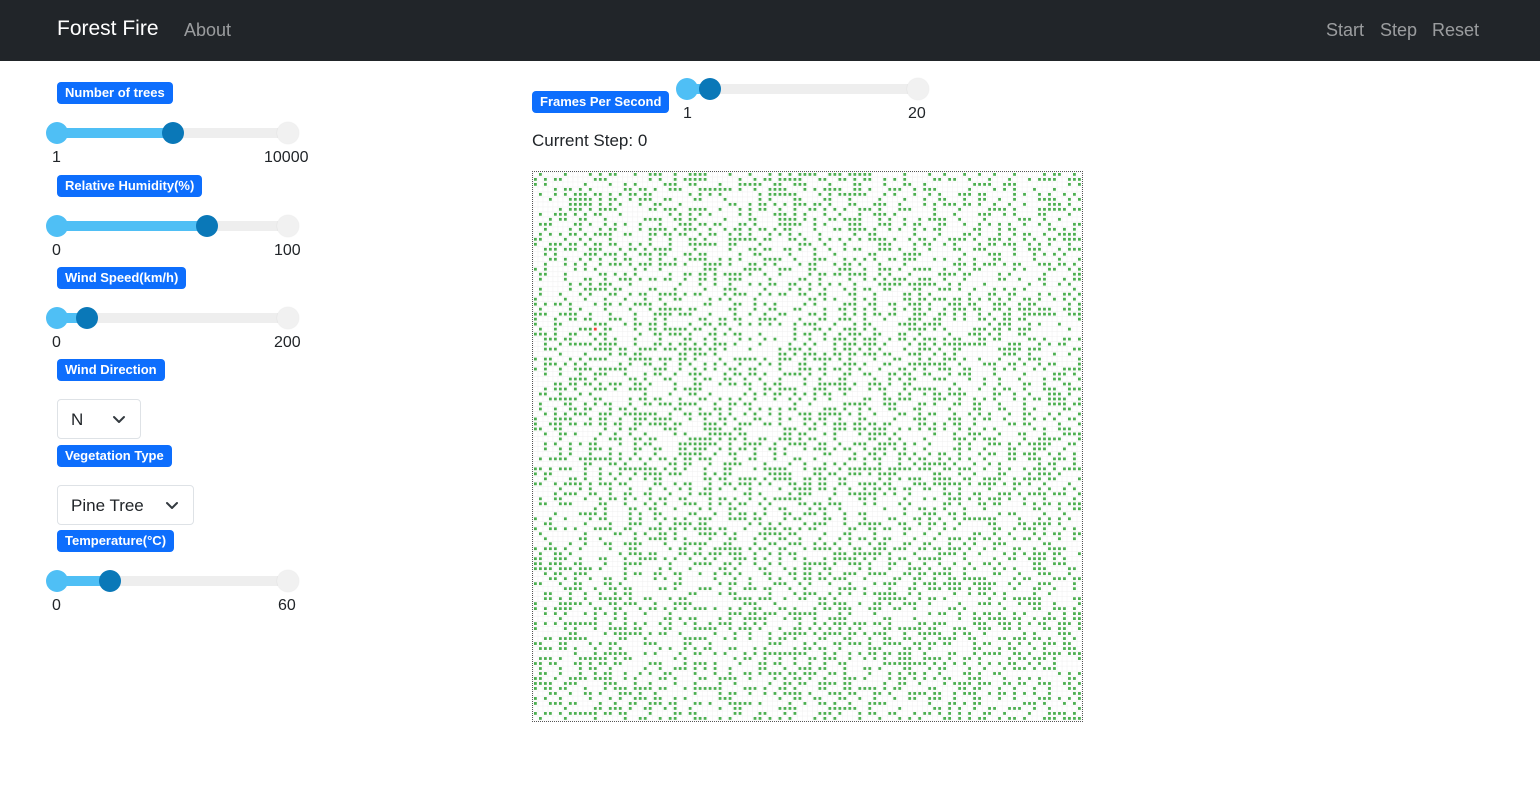 This screenshot has width=1540, height=795. What do you see at coordinates (99, 419) in the screenshot?
I see `wind-direction-select: N` at bounding box center [99, 419].